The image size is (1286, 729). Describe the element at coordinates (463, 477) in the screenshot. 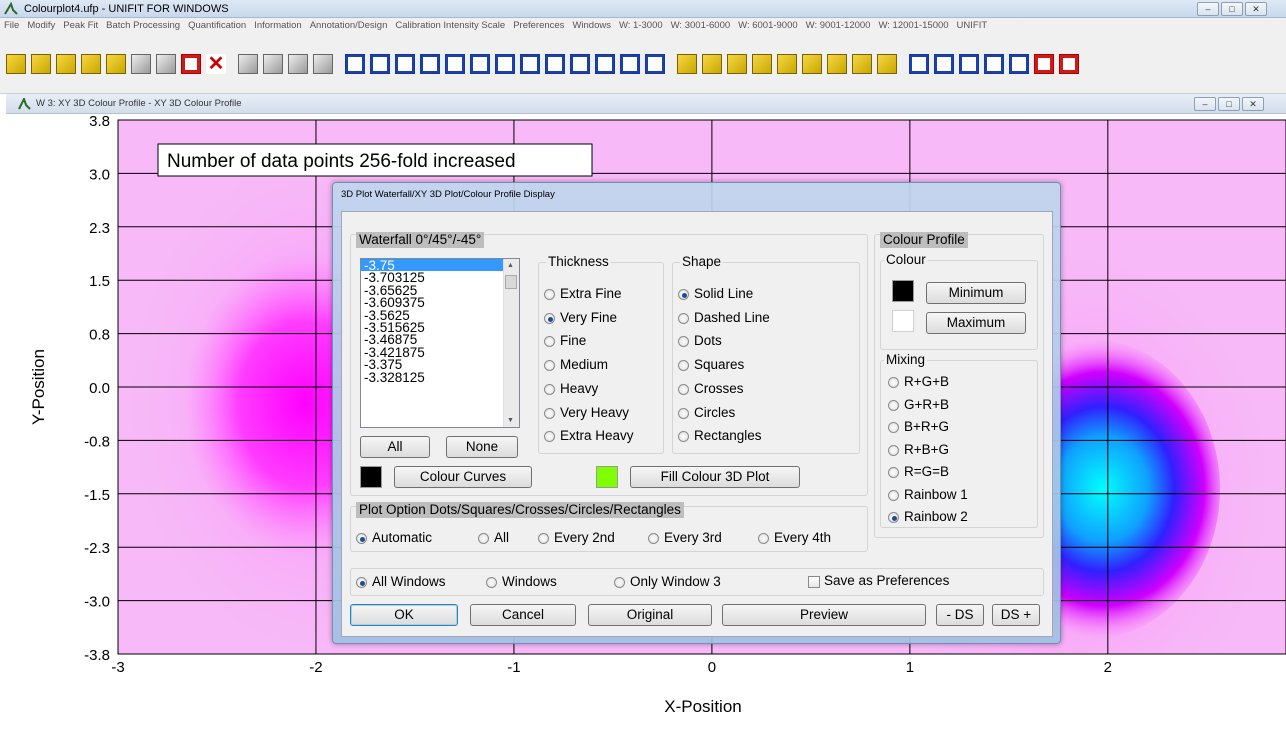

I see `colour-curves-button: Colour Curves` at that location.